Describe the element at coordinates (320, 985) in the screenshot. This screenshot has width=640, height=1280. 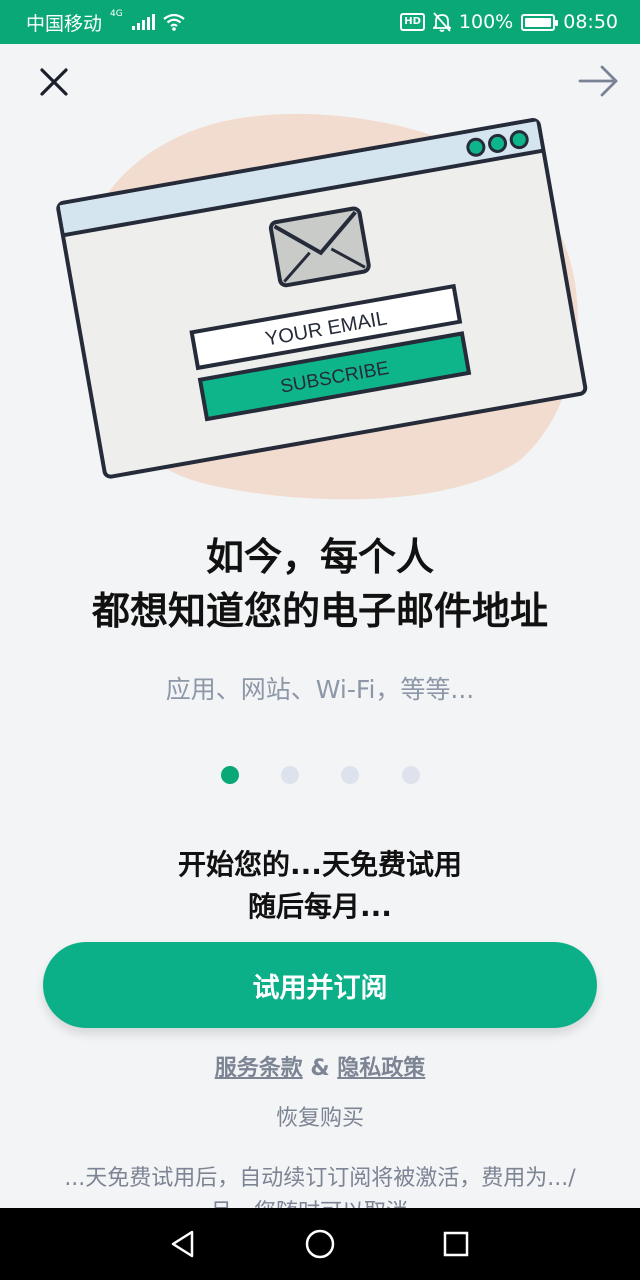
I see `subscribe-button: 试用并订阅` at that location.